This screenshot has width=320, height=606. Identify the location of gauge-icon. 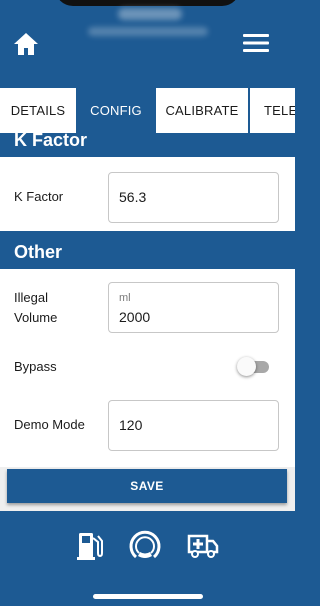
(145, 544).